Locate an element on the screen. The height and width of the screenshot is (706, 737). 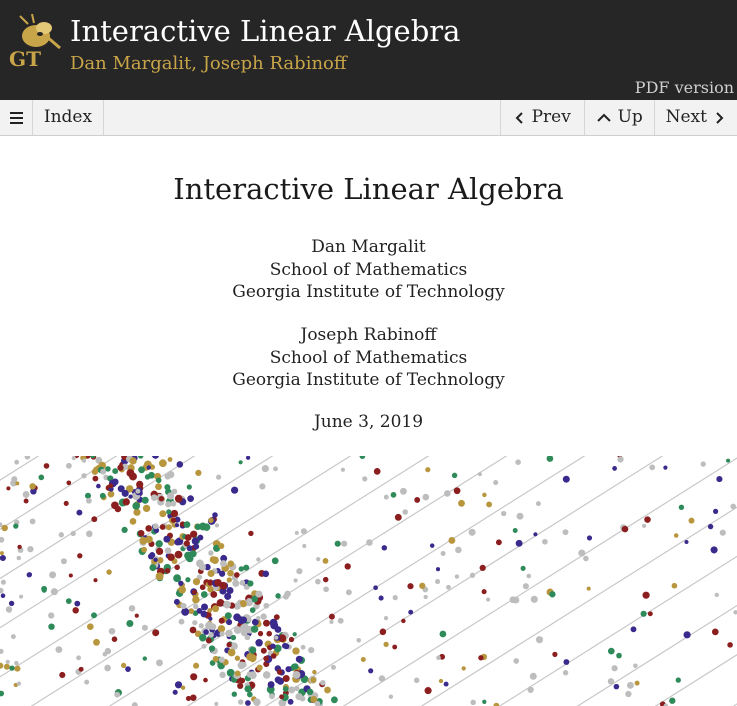
prev-button: Prev is located at coordinates (542, 117).